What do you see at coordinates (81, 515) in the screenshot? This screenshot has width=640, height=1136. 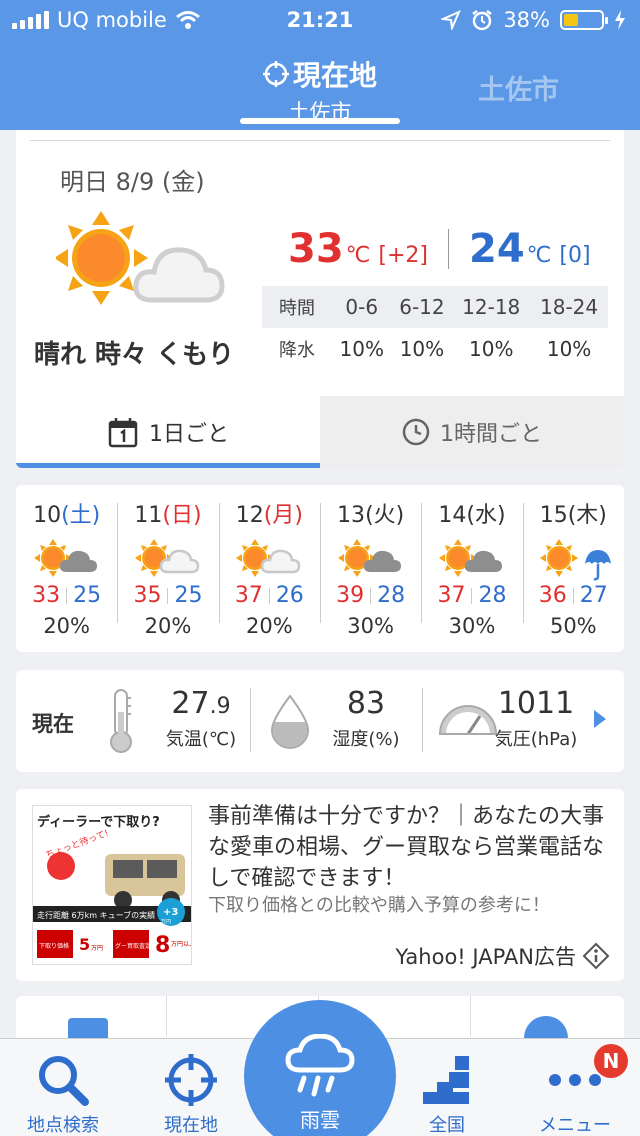 I see `day-of-week: (土)` at bounding box center [81, 515].